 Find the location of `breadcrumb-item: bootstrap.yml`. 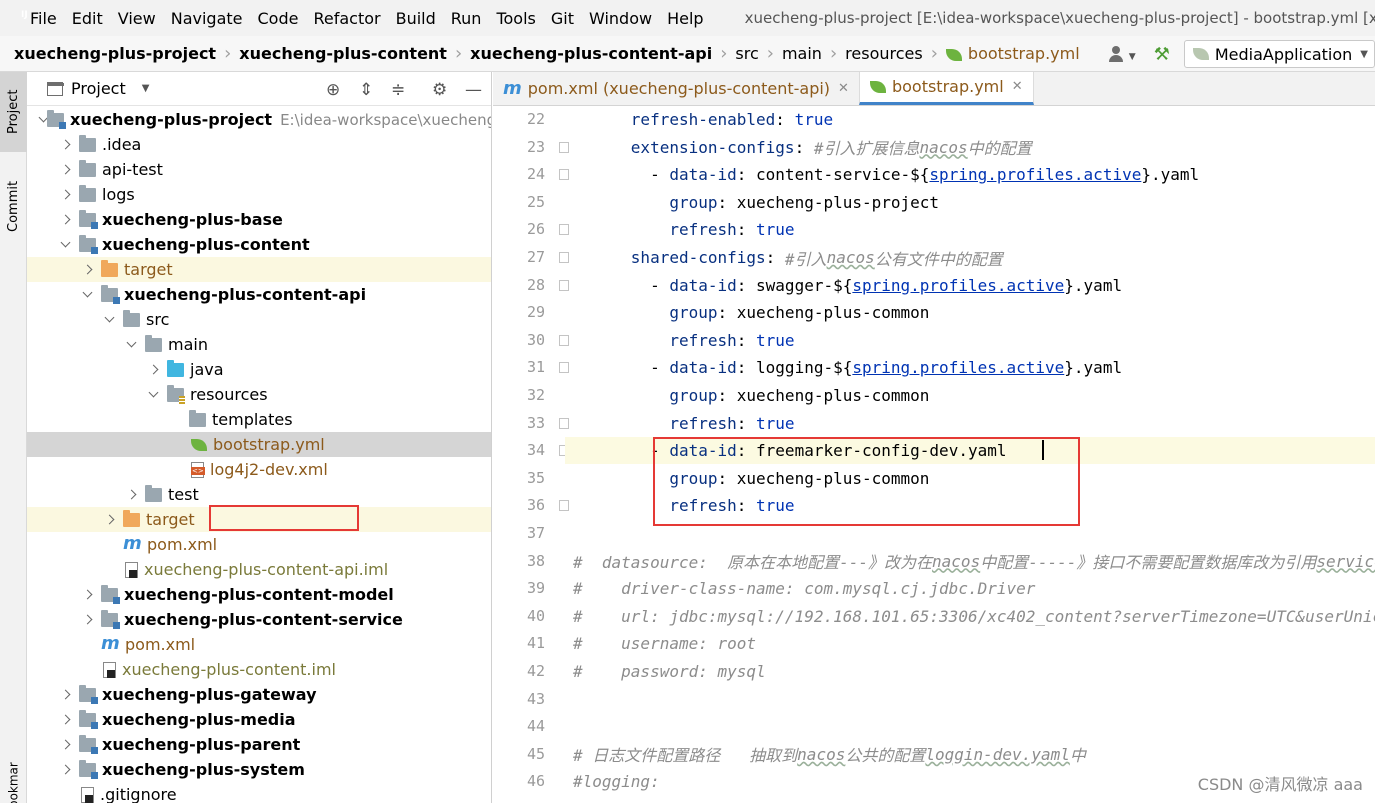

breadcrumb-item: bootstrap.yml is located at coordinates (1012, 53).